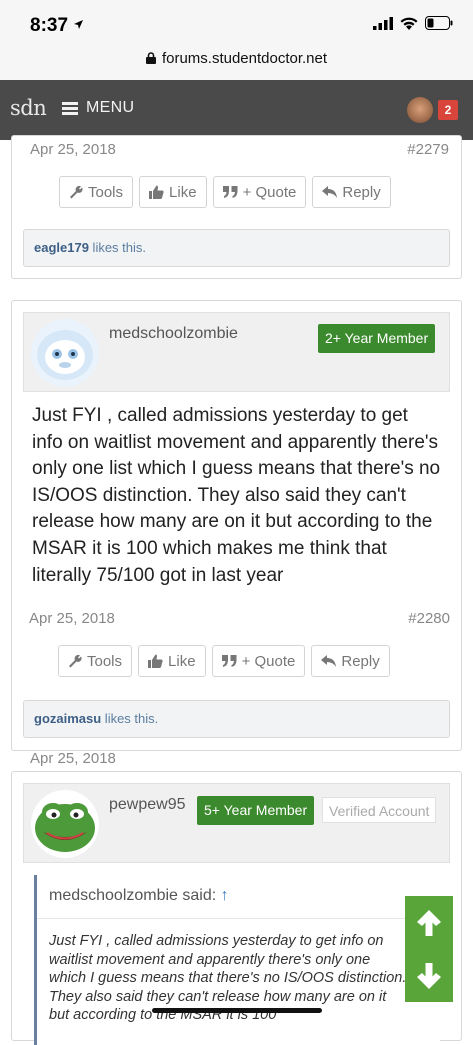 This screenshot has width=473, height=1045. Describe the element at coordinates (173, 334) in the screenshot. I see `author-name: medschoolzombie` at that location.